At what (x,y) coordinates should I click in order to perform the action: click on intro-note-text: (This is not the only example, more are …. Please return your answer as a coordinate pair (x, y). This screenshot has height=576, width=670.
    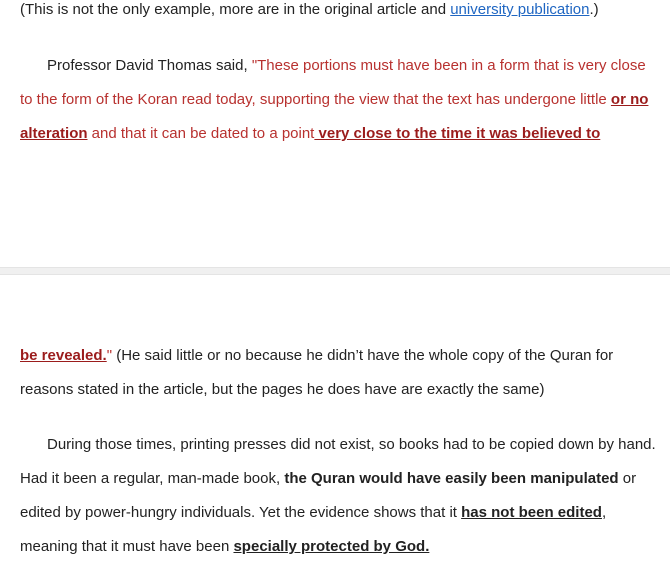
    Looking at the image, I should click on (235, 9).